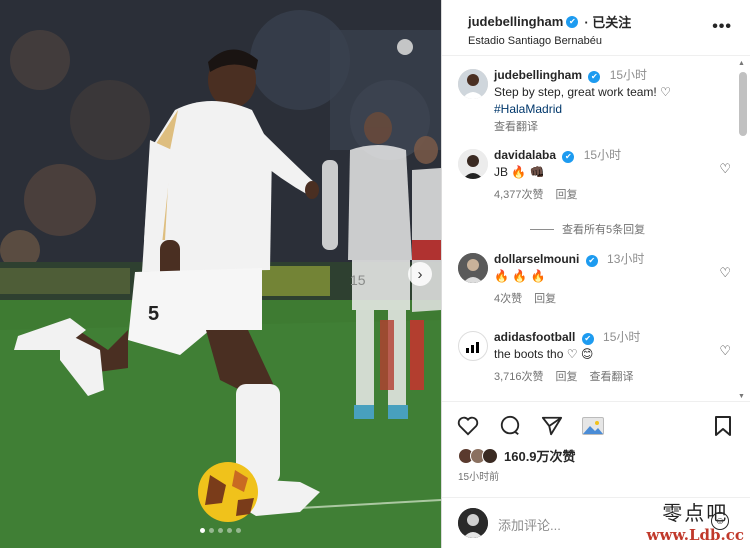 The width and height of the screenshot is (750, 548). Describe the element at coordinates (595, 279) in the screenshot. I see `comment-item: dollarselmouni ✔ 13小时 🔥 🔥 🔥 4次赞 回复 ♡` at that location.